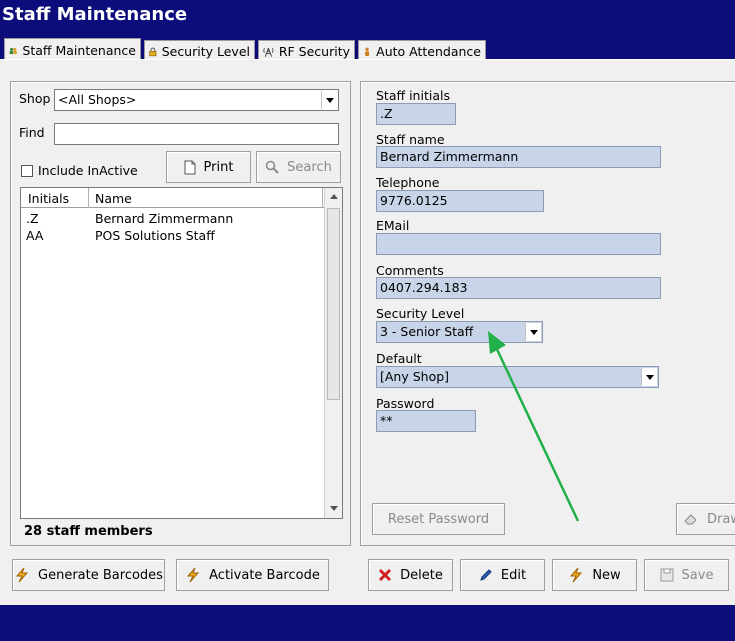 The image size is (735, 641). Describe the element at coordinates (427, 331) in the screenshot. I see `security-level-value: 3 - Senior Staff` at that location.